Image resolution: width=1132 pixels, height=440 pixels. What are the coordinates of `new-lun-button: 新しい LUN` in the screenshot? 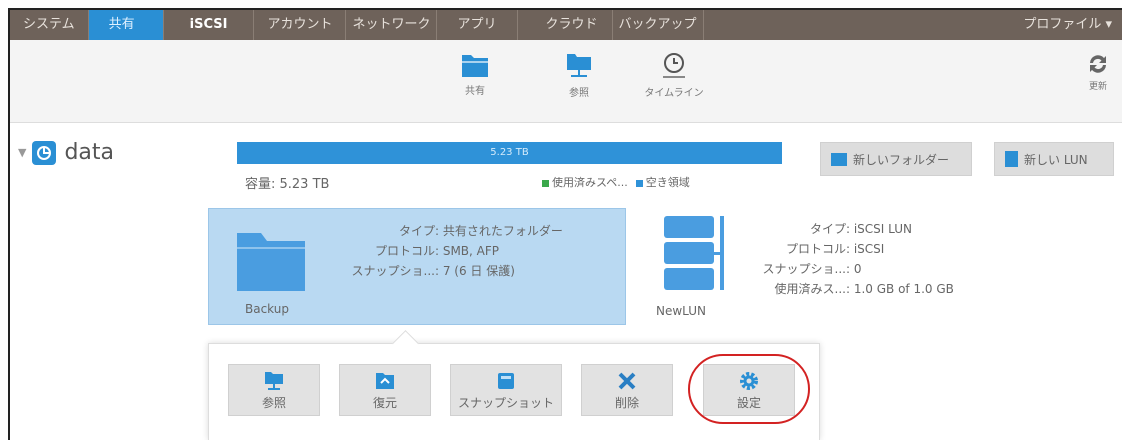 It's located at (1054, 159).